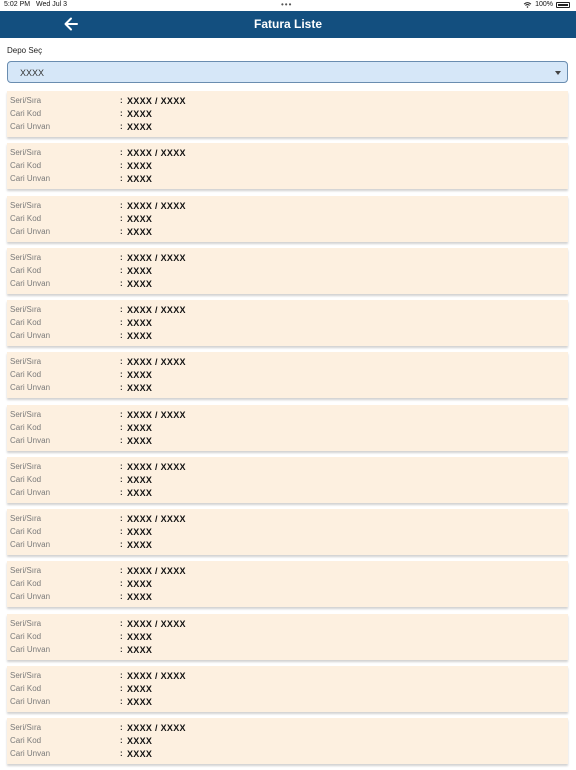  I want to click on status-bar: 5:02 PM Wed Jul 3 ••• 100%, so click(288, 5).